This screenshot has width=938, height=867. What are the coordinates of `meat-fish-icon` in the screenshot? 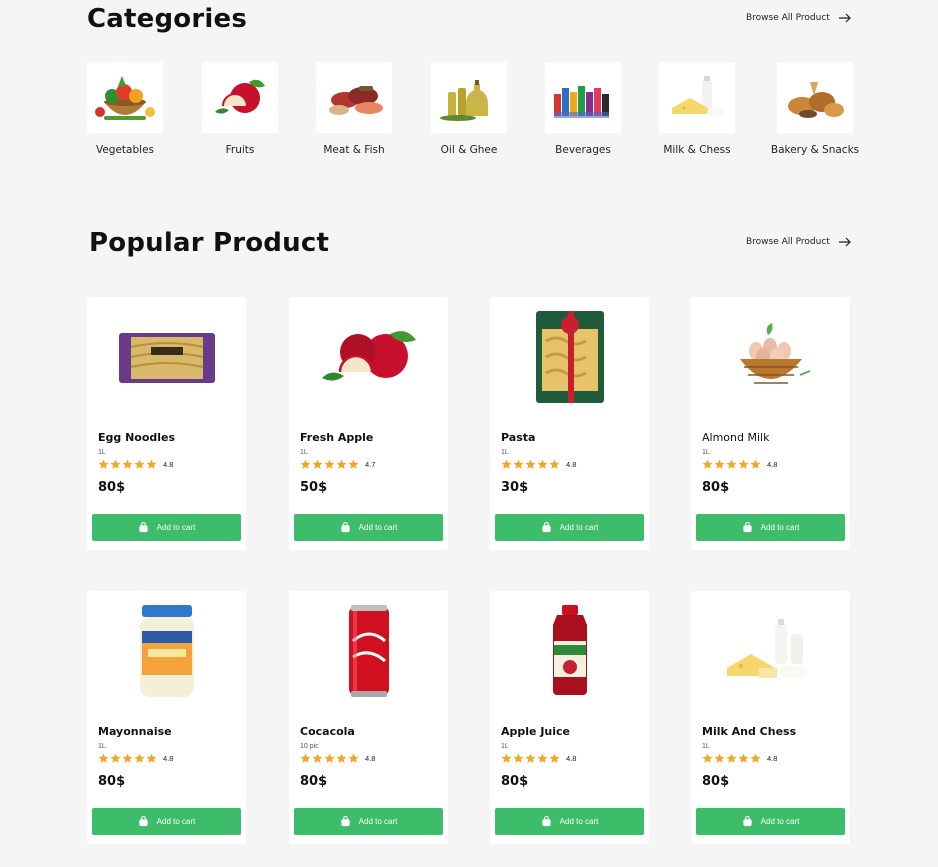 It's located at (356, 100).